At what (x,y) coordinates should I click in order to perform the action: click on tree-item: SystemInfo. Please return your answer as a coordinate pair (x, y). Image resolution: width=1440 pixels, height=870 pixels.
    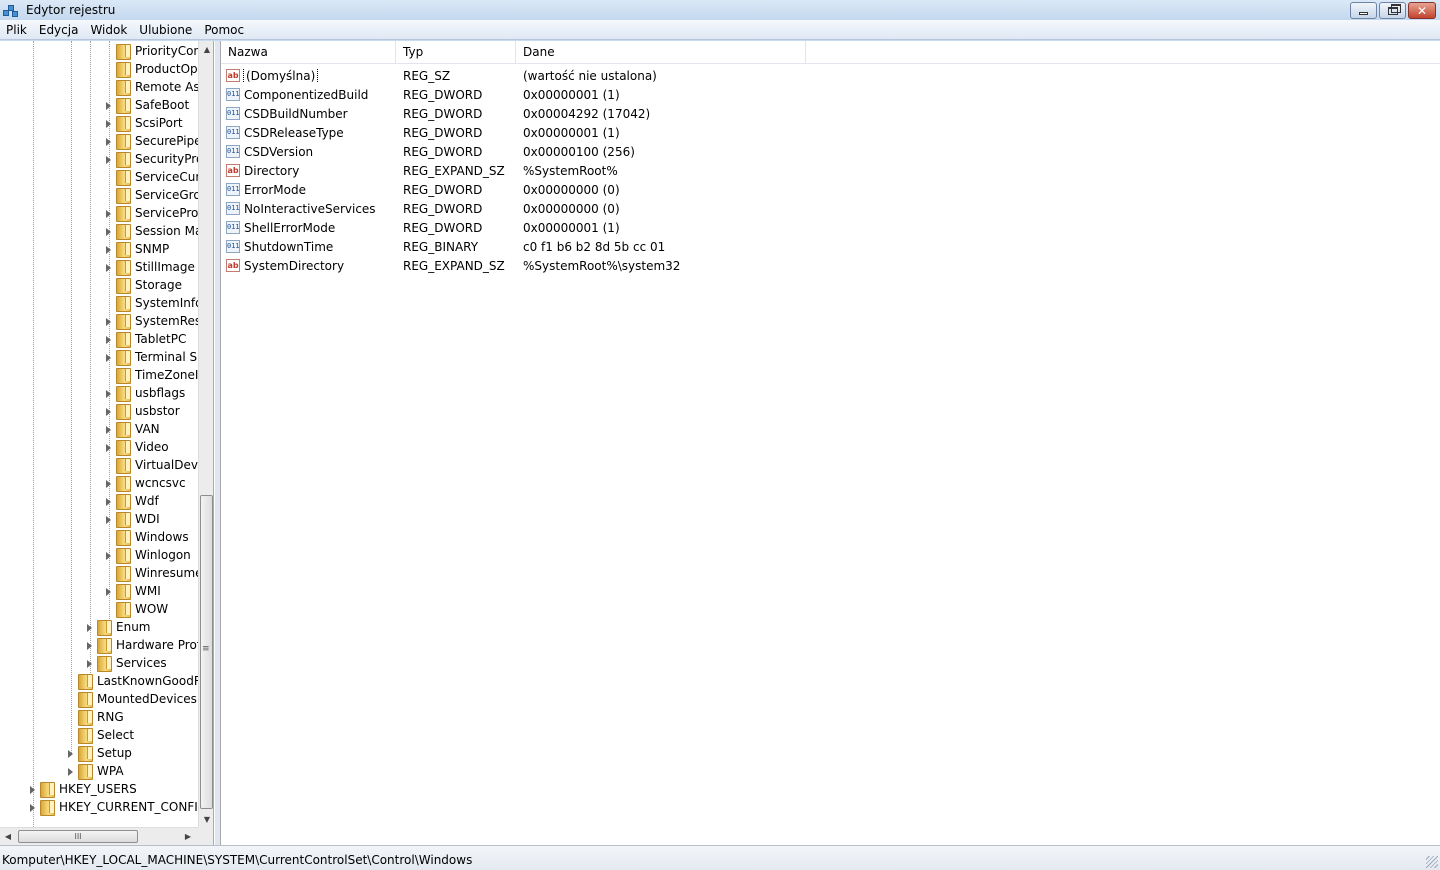
    Looking at the image, I should click on (151, 303).